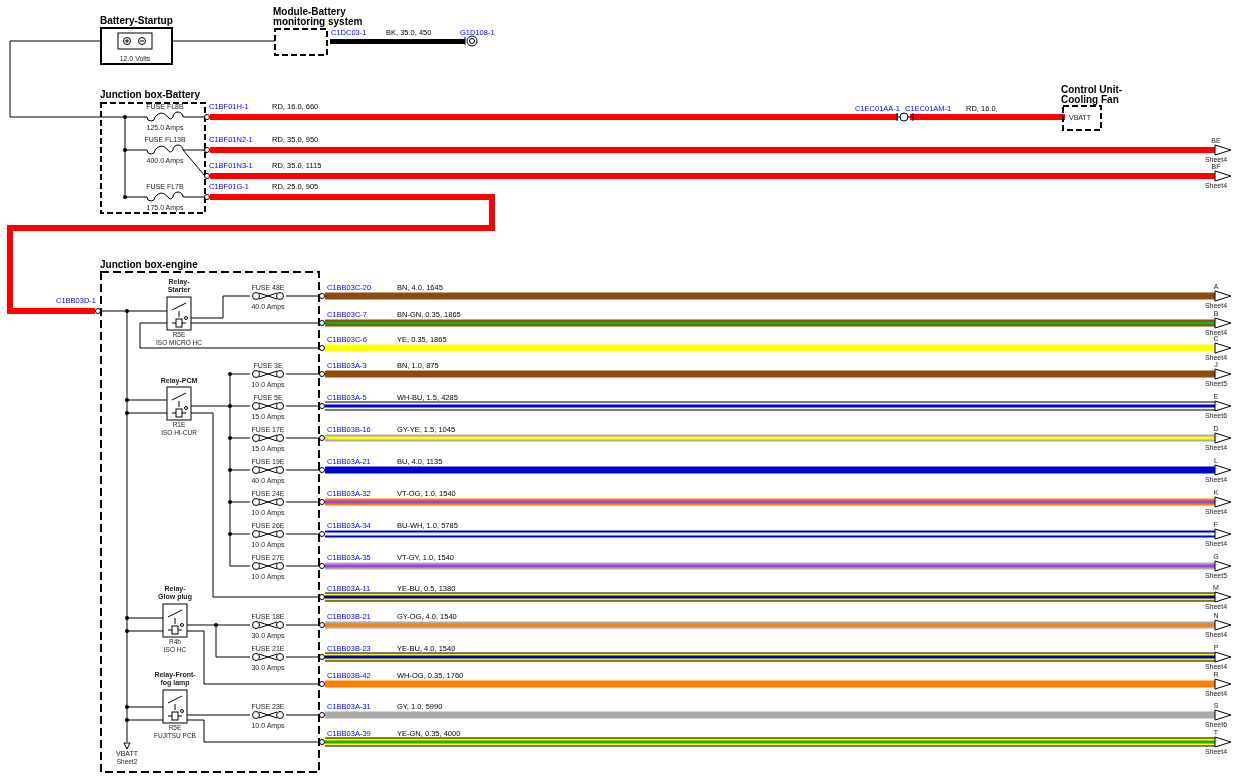 This screenshot has height=782, width=1239. Describe the element at coordinates (150, 94) in the screenshot. I see `component-title: Junction box-Battery` at that location.